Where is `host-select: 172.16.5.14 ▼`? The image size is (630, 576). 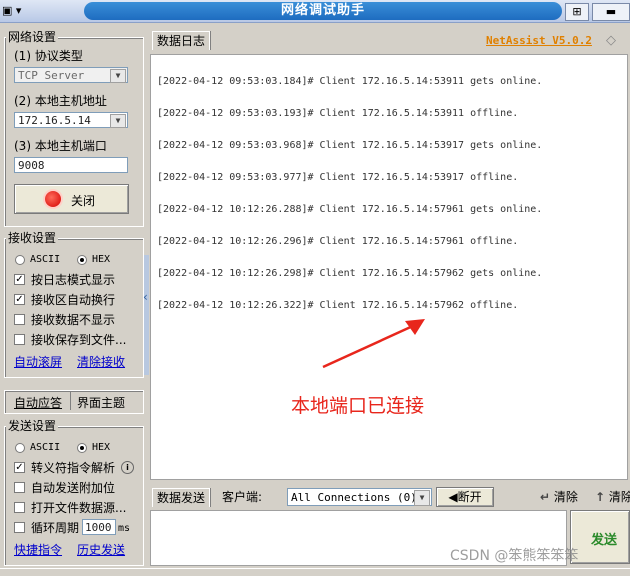
host-select: 172.16.5.14 ▼ is located at coordinates (71, 120).